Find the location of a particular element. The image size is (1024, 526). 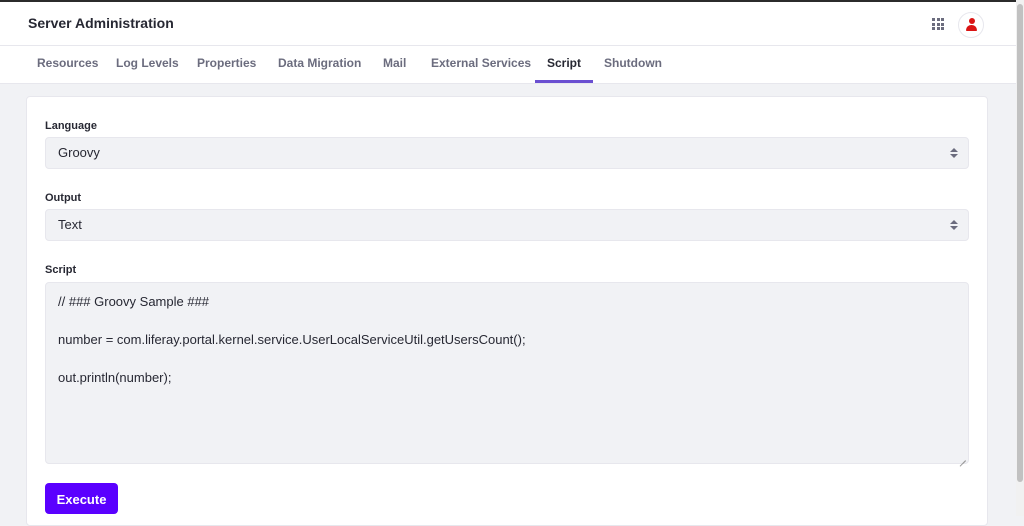

output-select: Text is located at coordinates (507, 225).